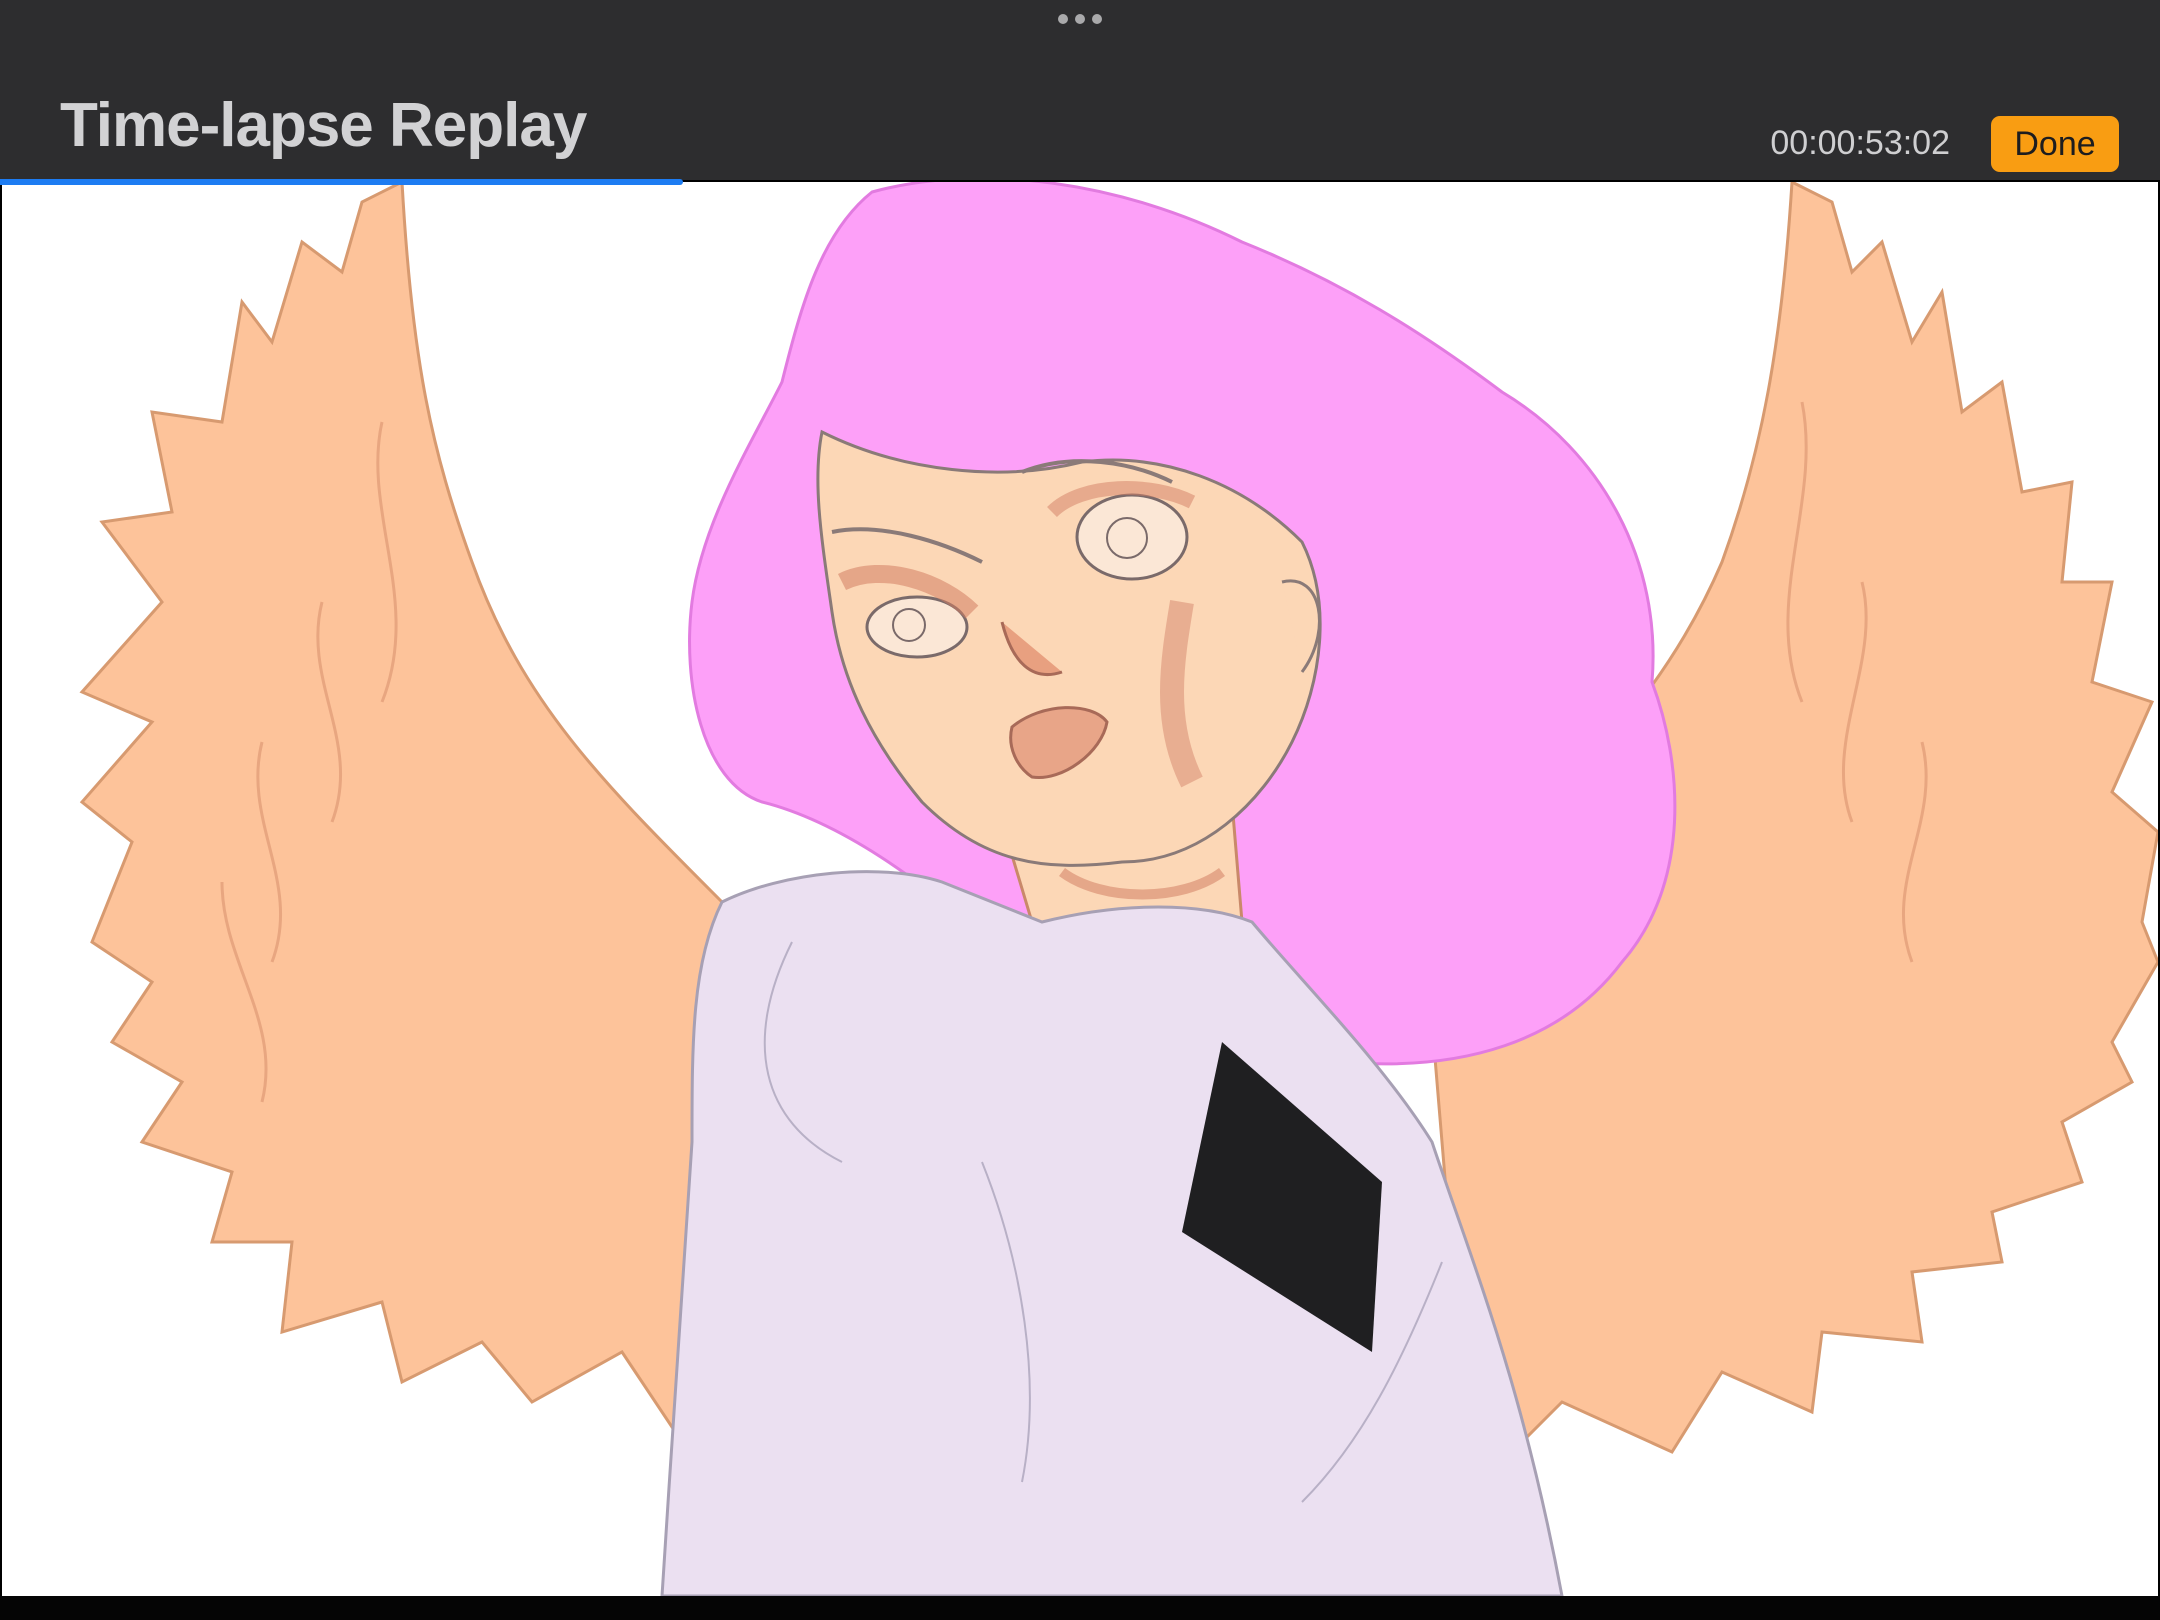  What do you see at coordinates (341, 182) in the screenshot?
I see `replay-progress-fill` at bounding box center [341, 182].